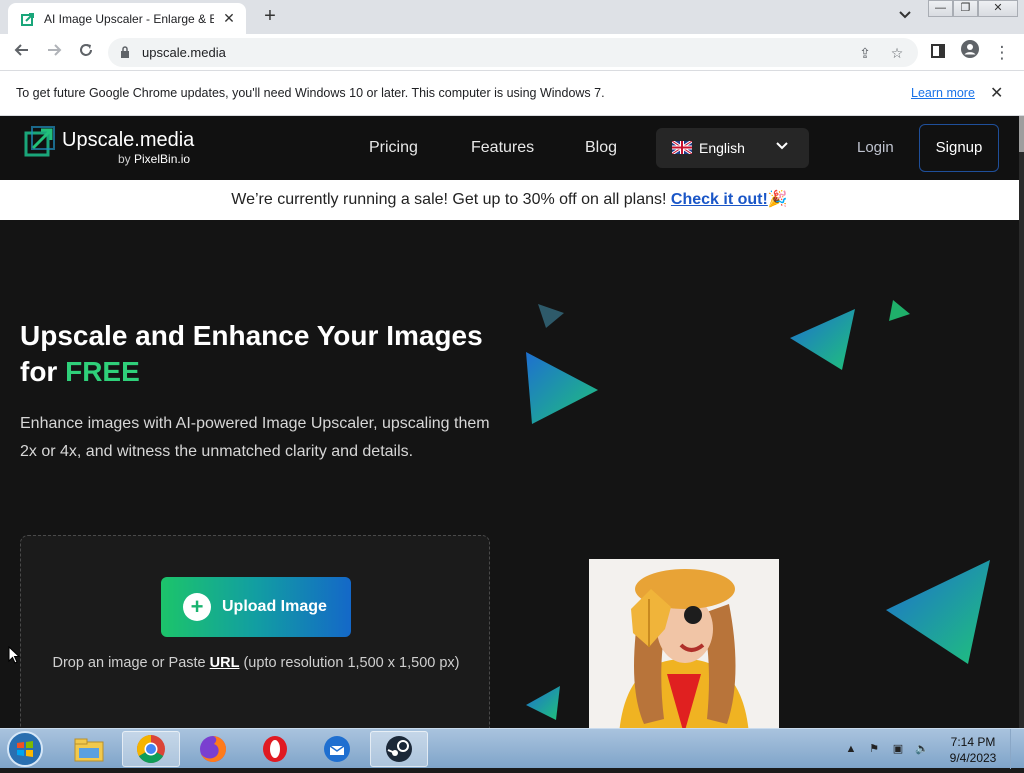 Image resolution: width=1024 pixels, height=773 pixels. Describe the element at coordinates (512, 748) in the screenshot. I see `windows-taskbar: ▲ ⚑ ▣ 🔈 7:14 PM 9/4/2023` at that location.